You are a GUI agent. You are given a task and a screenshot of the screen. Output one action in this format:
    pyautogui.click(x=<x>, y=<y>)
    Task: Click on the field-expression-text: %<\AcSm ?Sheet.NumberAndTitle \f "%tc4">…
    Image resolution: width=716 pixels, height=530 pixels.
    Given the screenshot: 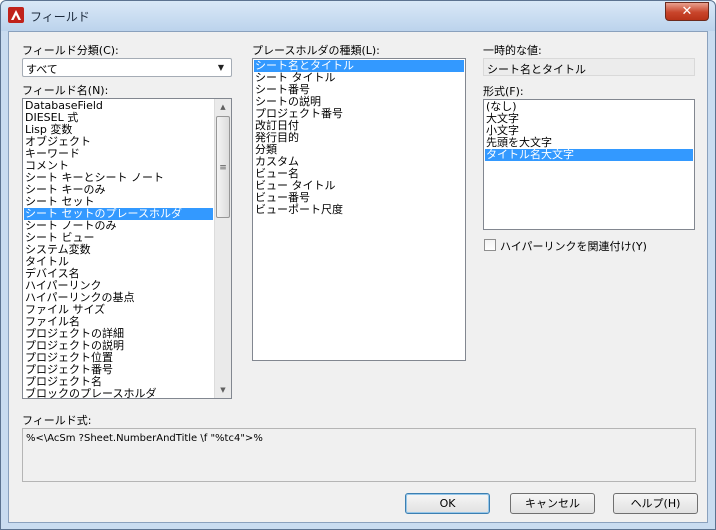 What is the action you would take?
    pyautogui.click(x=144, y=438)
    